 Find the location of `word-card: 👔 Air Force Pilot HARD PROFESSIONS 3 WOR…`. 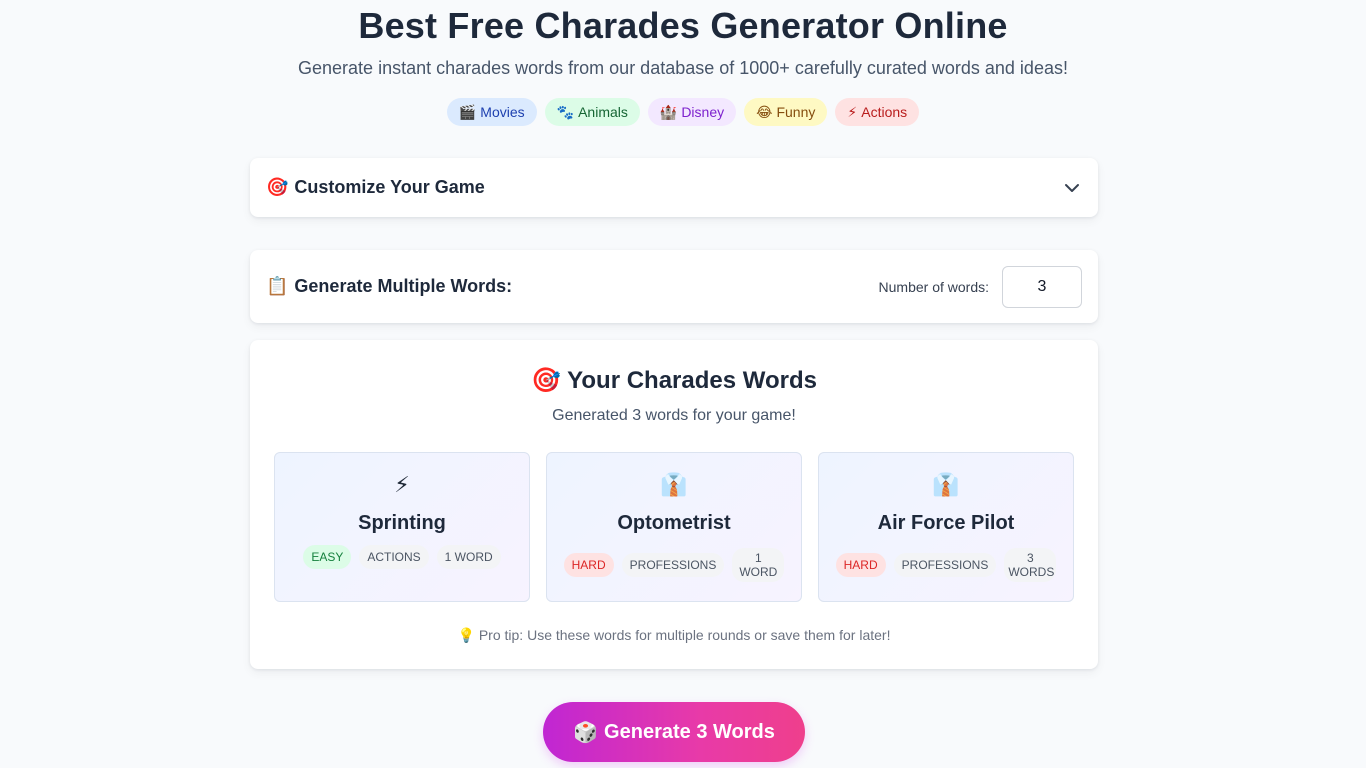

word-card: 👔 Air Force Pilot HARD PROFESSIONS 3 WOR… is located at coordinates (946, 527).